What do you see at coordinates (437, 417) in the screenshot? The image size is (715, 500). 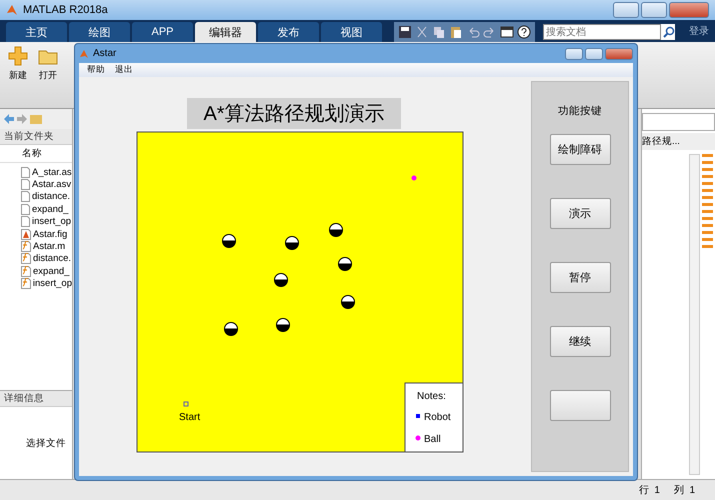 I see `legend-label: Robot` at bounding box center [437, 417].